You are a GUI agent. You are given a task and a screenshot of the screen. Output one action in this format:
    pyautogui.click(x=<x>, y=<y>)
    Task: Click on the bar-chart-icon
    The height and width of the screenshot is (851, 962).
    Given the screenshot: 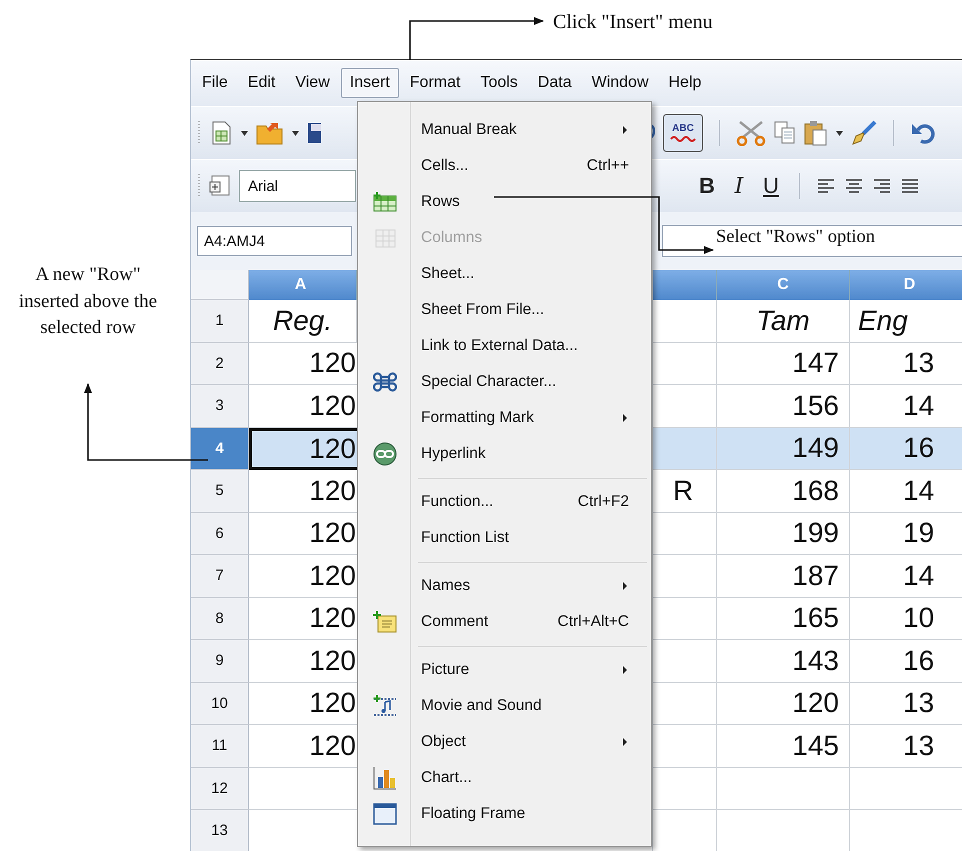 What is the action you would take?
    pyautogui.click(x=384, y=778)
    